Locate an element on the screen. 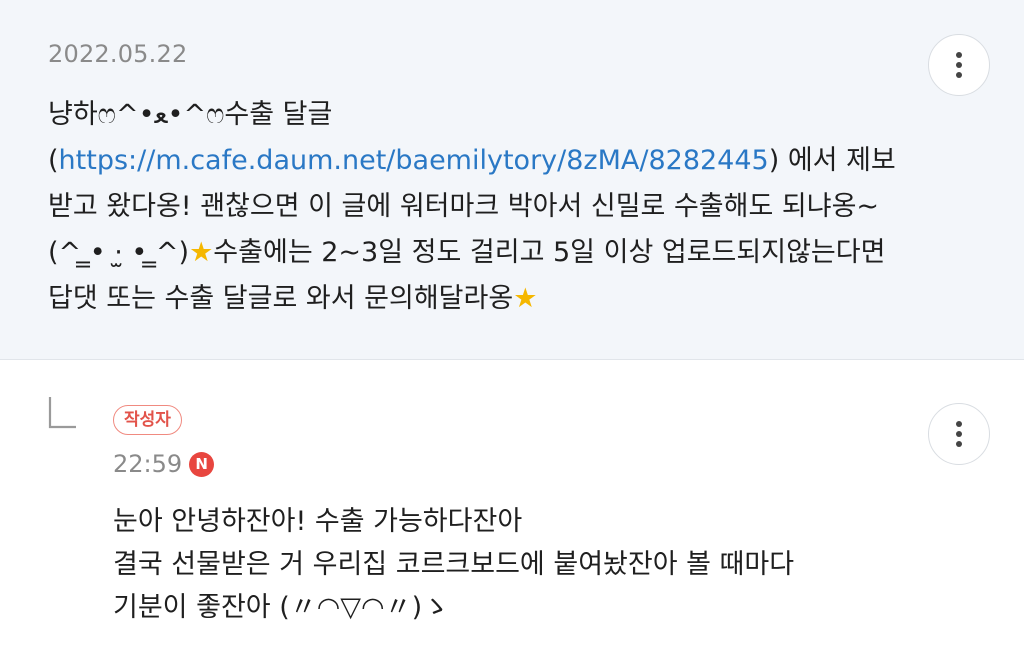 The height and width of the screenshot is (659, 1024). author-badge: 작성자 is located at coordinates (147, 420).